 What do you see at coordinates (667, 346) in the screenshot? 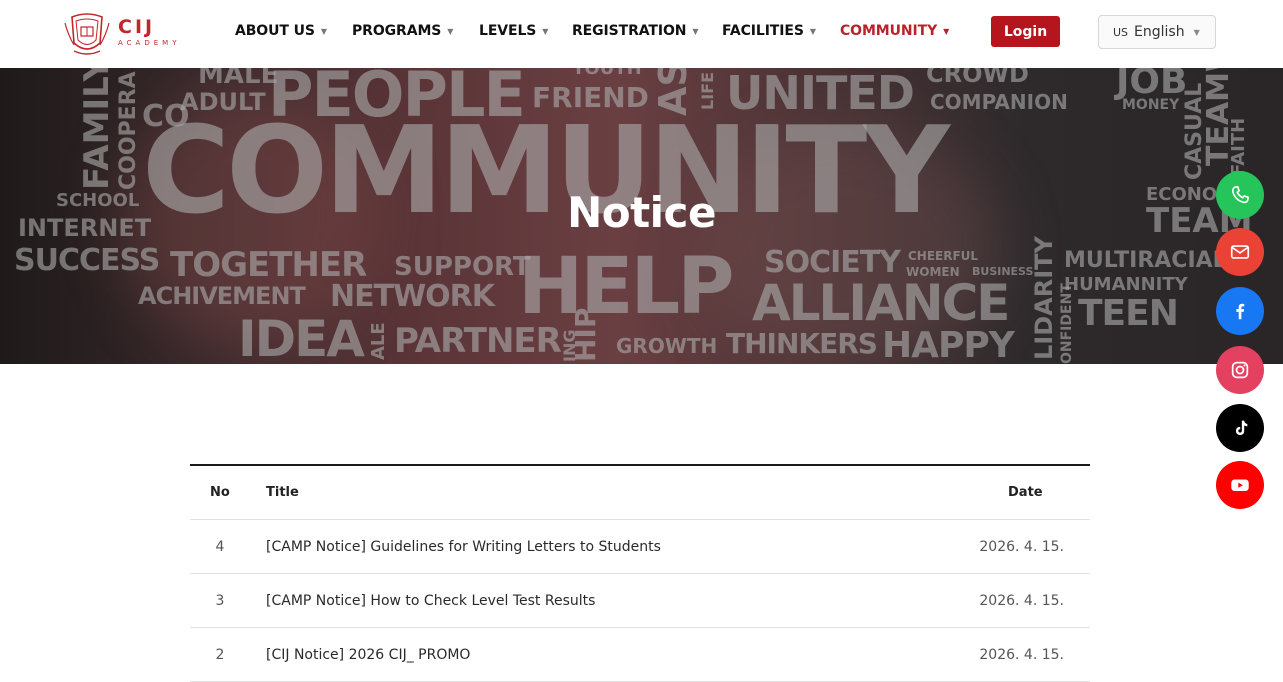
I see `hero-word: GROWTH` at bounding box center [667, 346].